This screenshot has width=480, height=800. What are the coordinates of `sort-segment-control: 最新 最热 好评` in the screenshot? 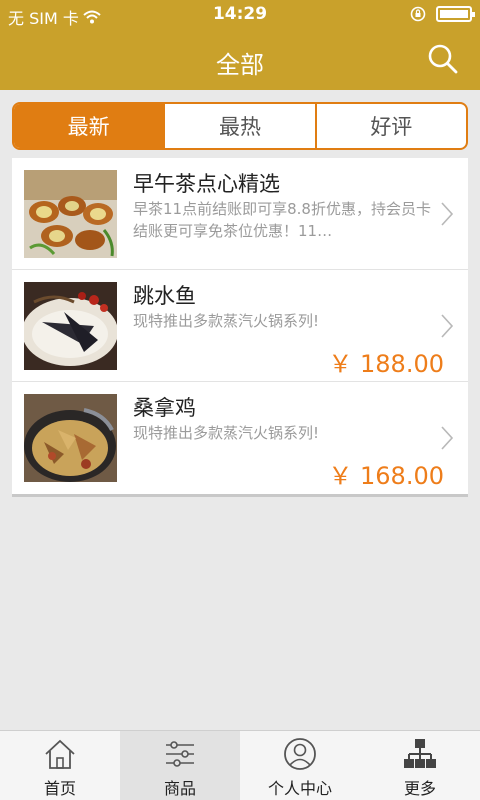 It's located at (240, 126).